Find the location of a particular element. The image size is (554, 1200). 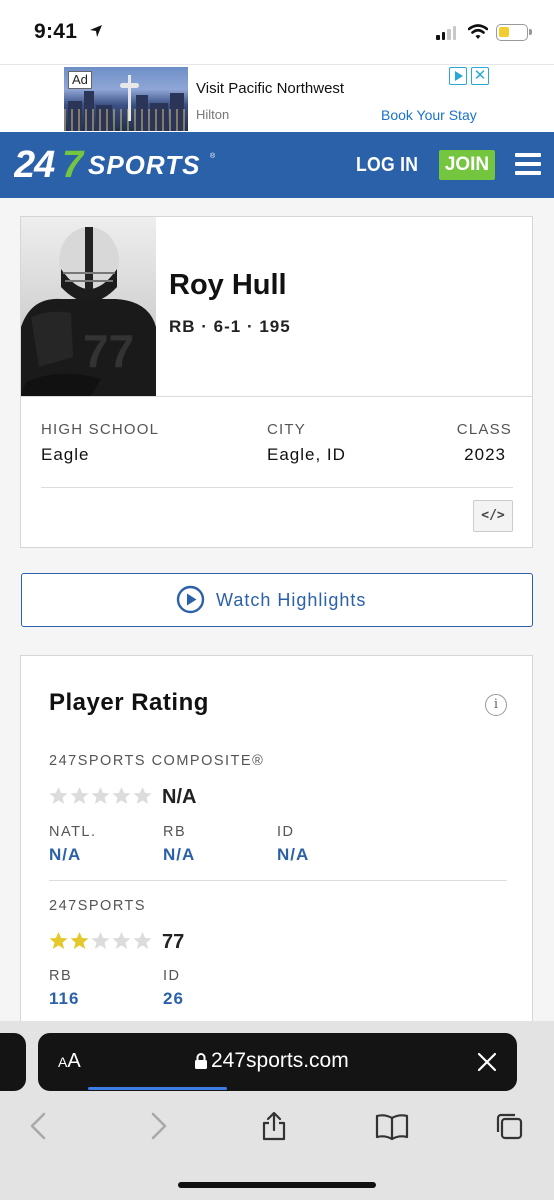

247sports-star-rating is located at coordinates (100, 941).